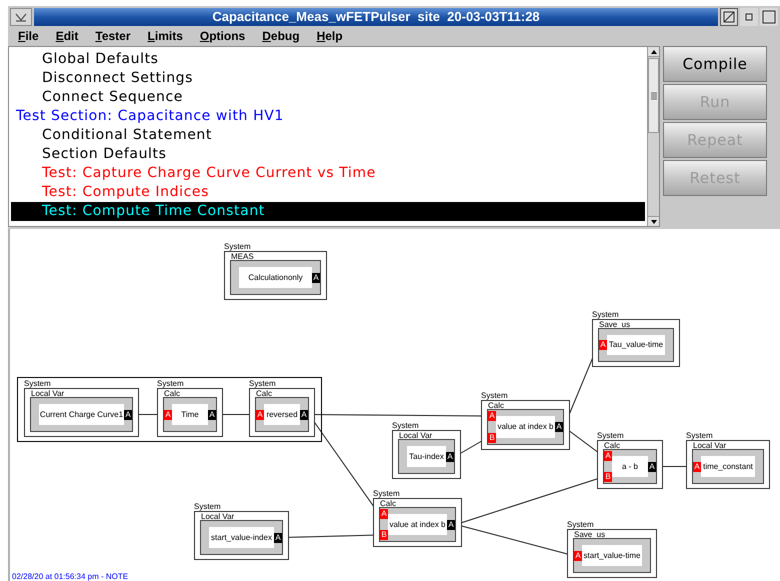  What do you see at coordinates (328, 173) in the screenshot?
I see `sequence-item: Test: Capture Charge Curve Current vs Time` at bounding box center [328, 173].